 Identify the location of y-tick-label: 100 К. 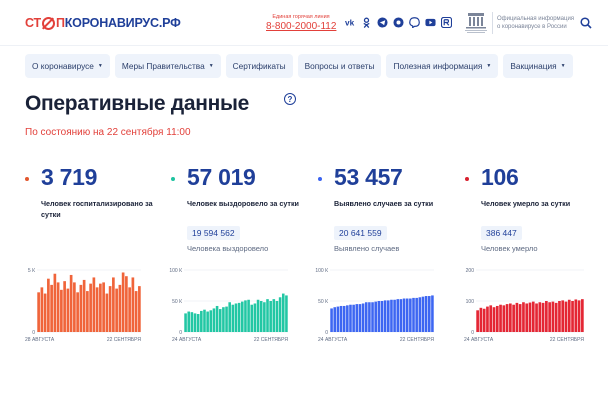
(321, 271).